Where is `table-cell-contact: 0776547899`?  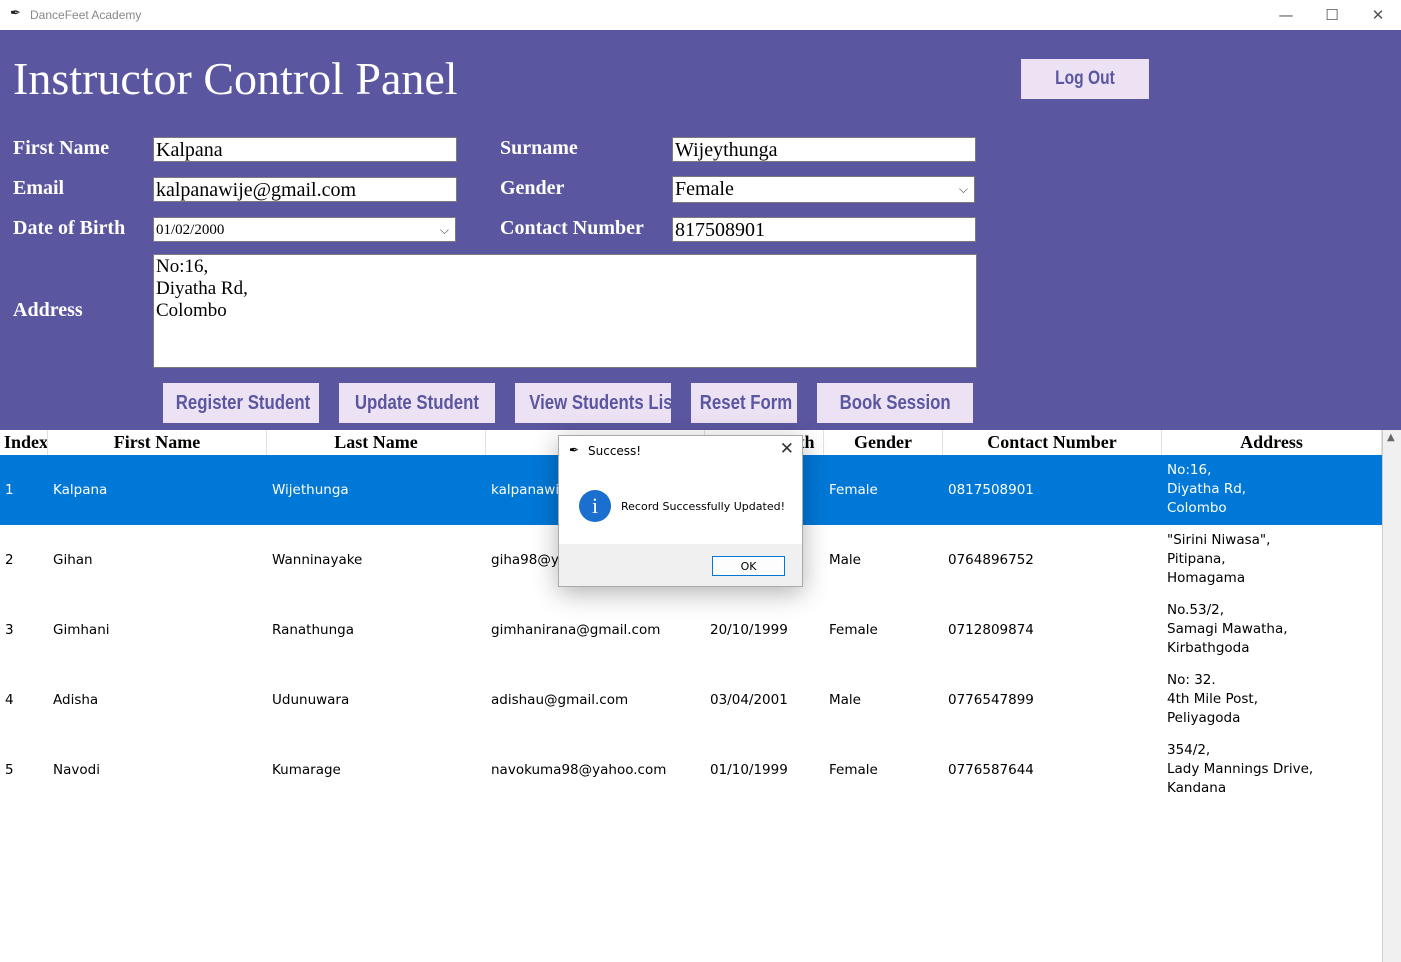 table-cell-contact: 0776547899 is located at coordinates (991, 700).